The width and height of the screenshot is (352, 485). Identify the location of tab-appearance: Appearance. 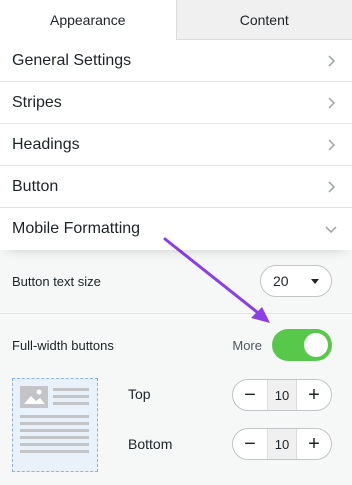
(88, 20).